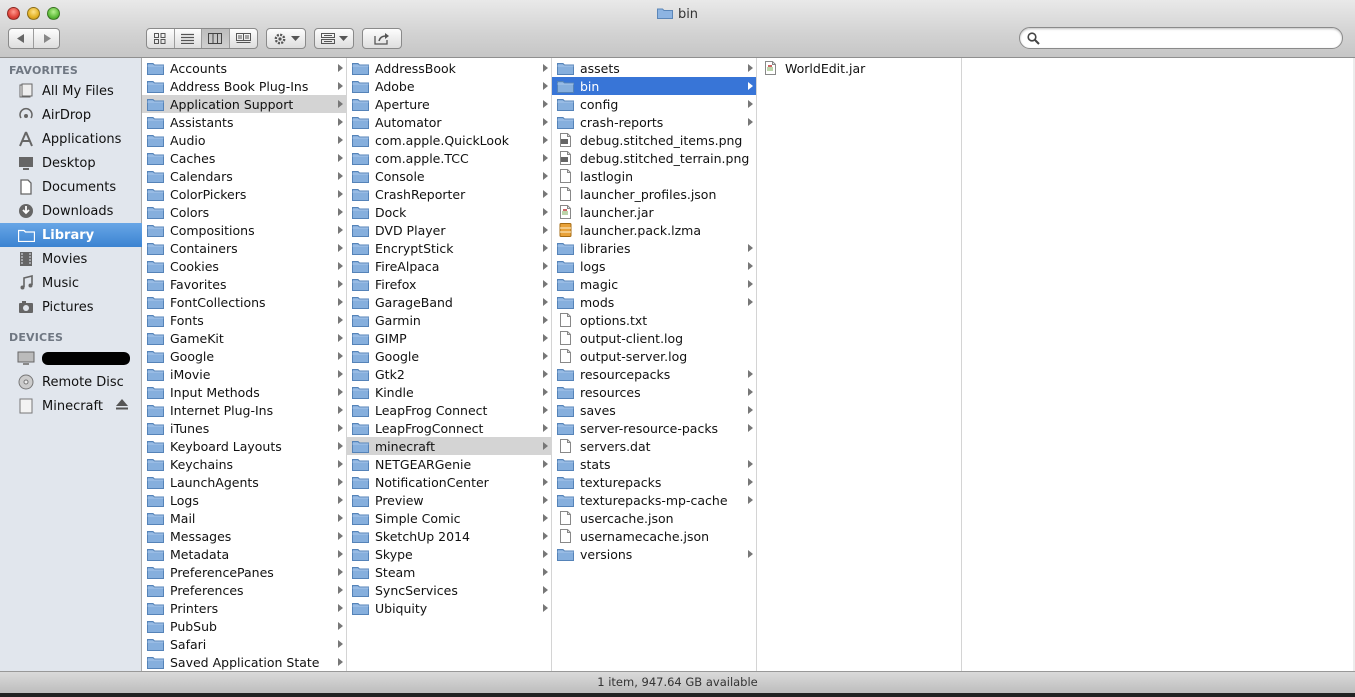 This screenshot has width=1355, height=697. What do you see at coordinates (122, 404) in the screenshot?
I see `eject-icon` at bounding box center [122, 404].